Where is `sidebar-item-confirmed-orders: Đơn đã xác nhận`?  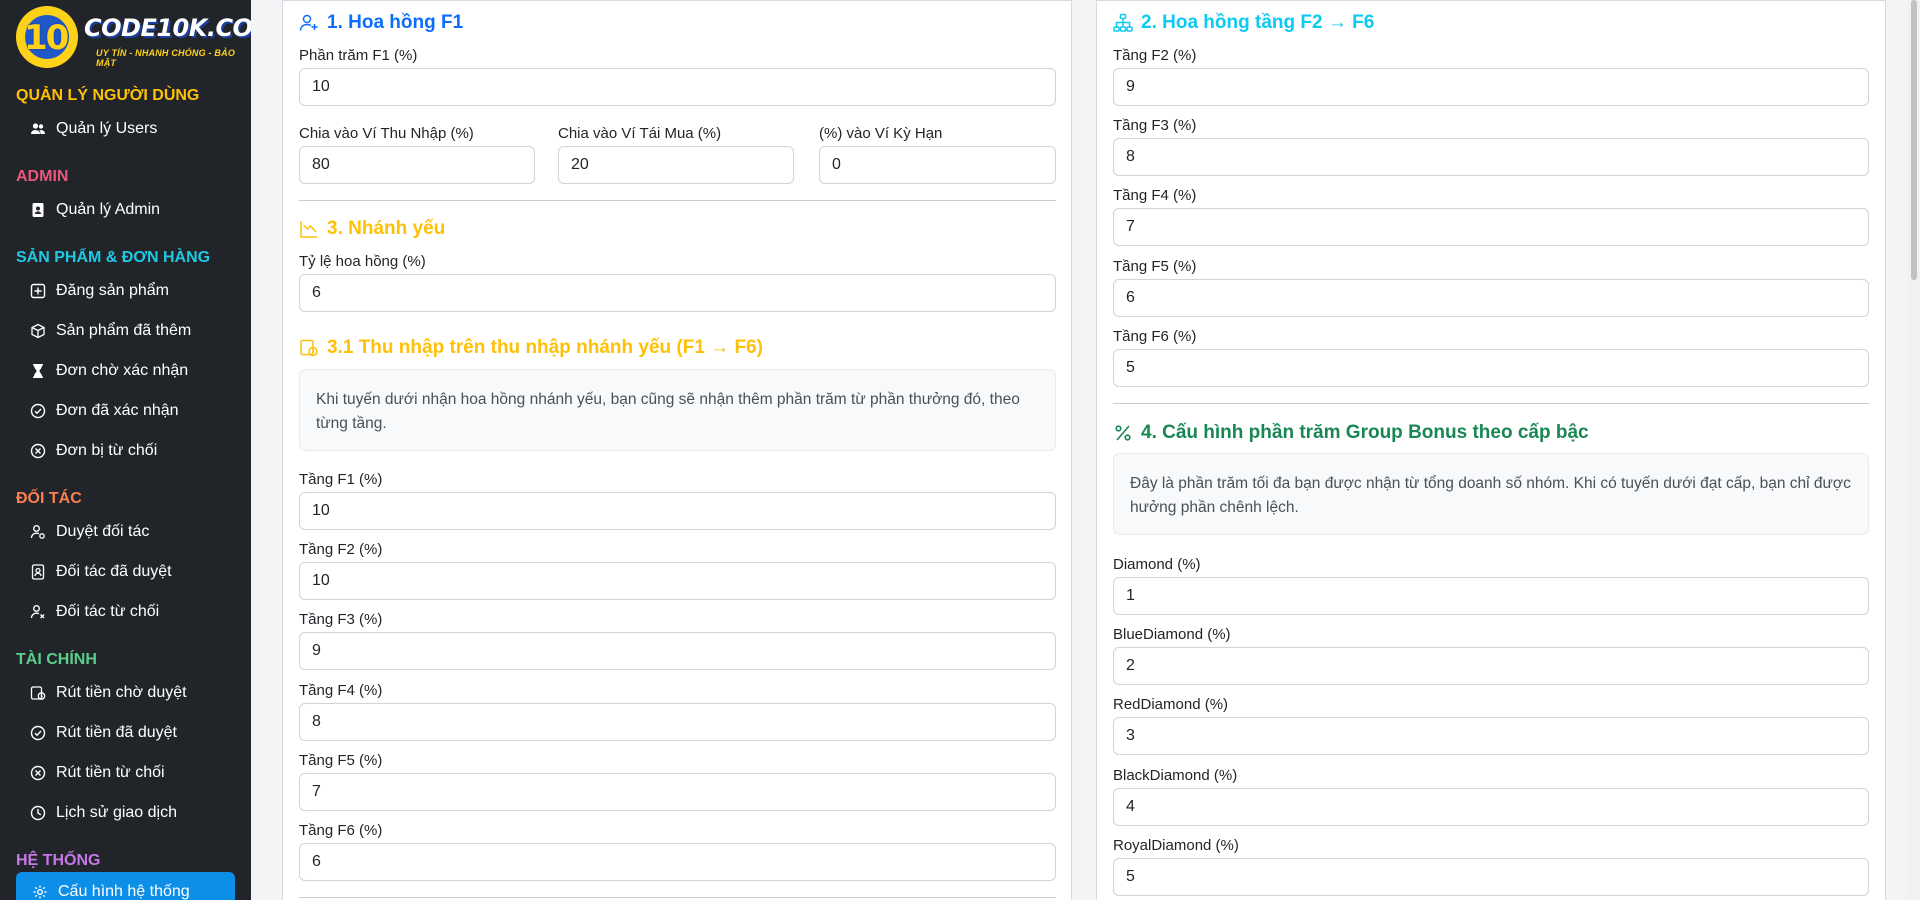 sidebar-item-confirmed-orders: Đơn đã xác nhận is located at coordinates (104, 411).